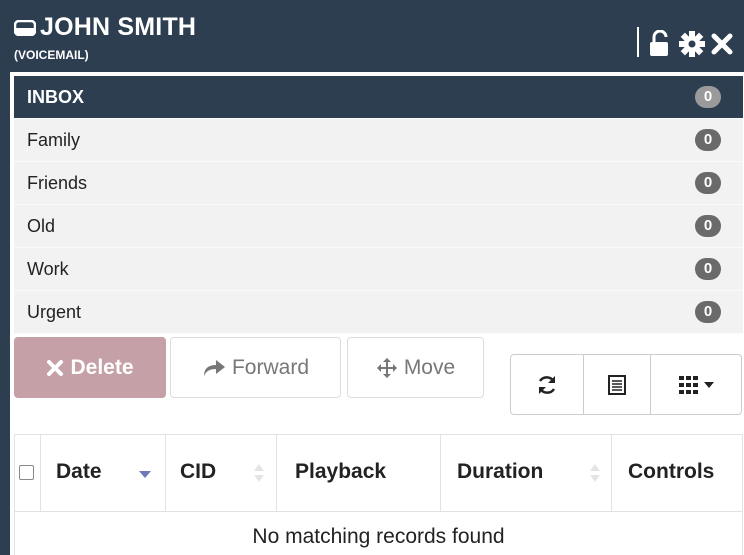 Image resolution: width=744 pixels, height=555 pixels. I want to click on folder-label: INBOX, so click(56, 97).